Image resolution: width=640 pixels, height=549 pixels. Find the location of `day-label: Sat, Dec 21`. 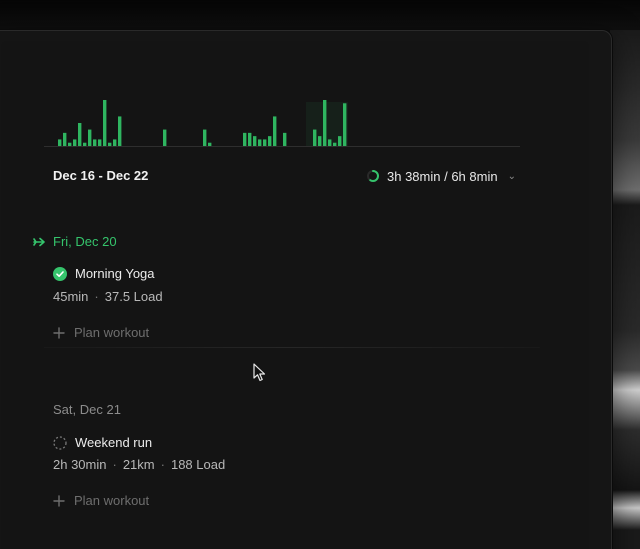

day-label: Sat, Dec 21 is located at coordinates (87, 409).